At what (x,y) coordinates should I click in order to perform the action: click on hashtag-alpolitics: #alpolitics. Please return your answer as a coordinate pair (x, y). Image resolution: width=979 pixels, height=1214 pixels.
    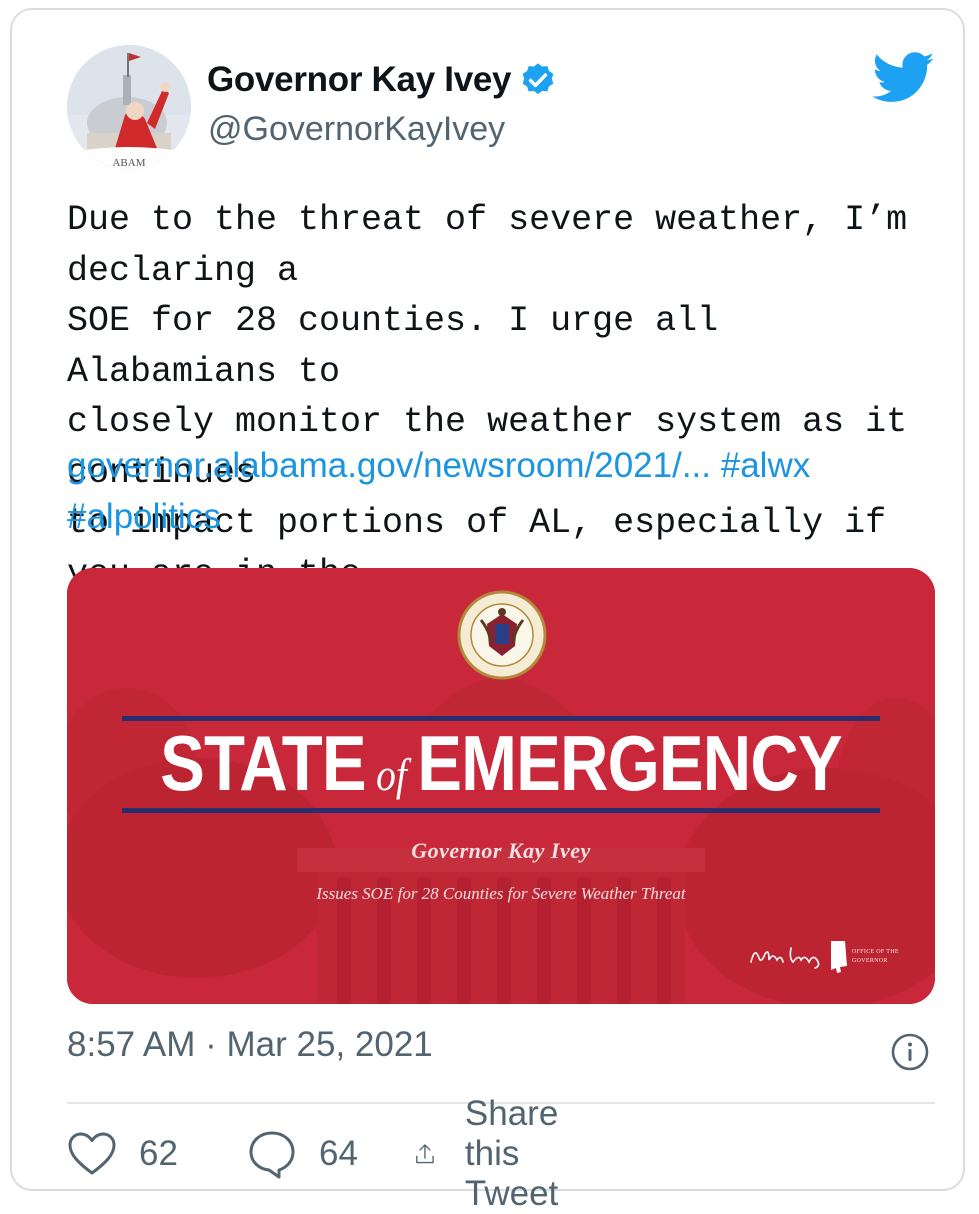
    Looking at the image, I should click on (144, 516).